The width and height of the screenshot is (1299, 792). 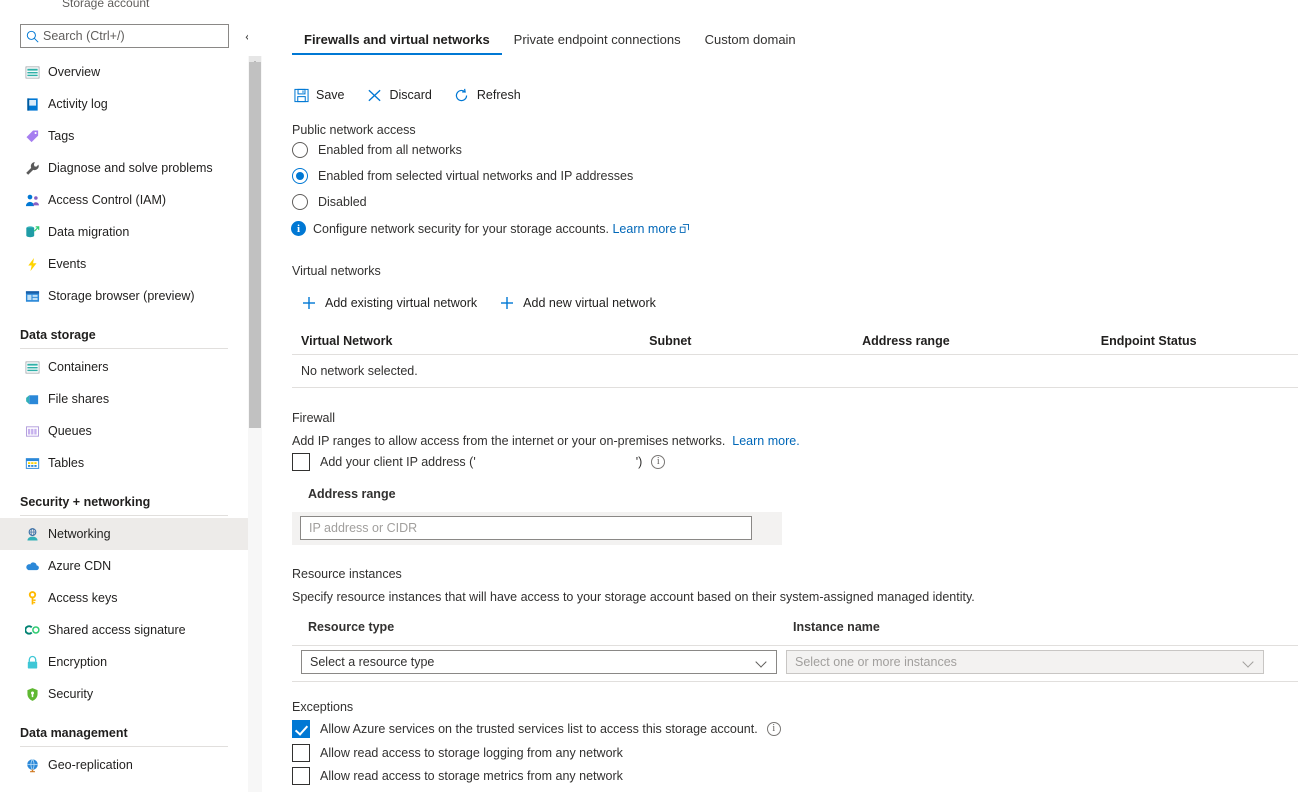 I want to click on save-button: Save, so click(x=325, y=95).